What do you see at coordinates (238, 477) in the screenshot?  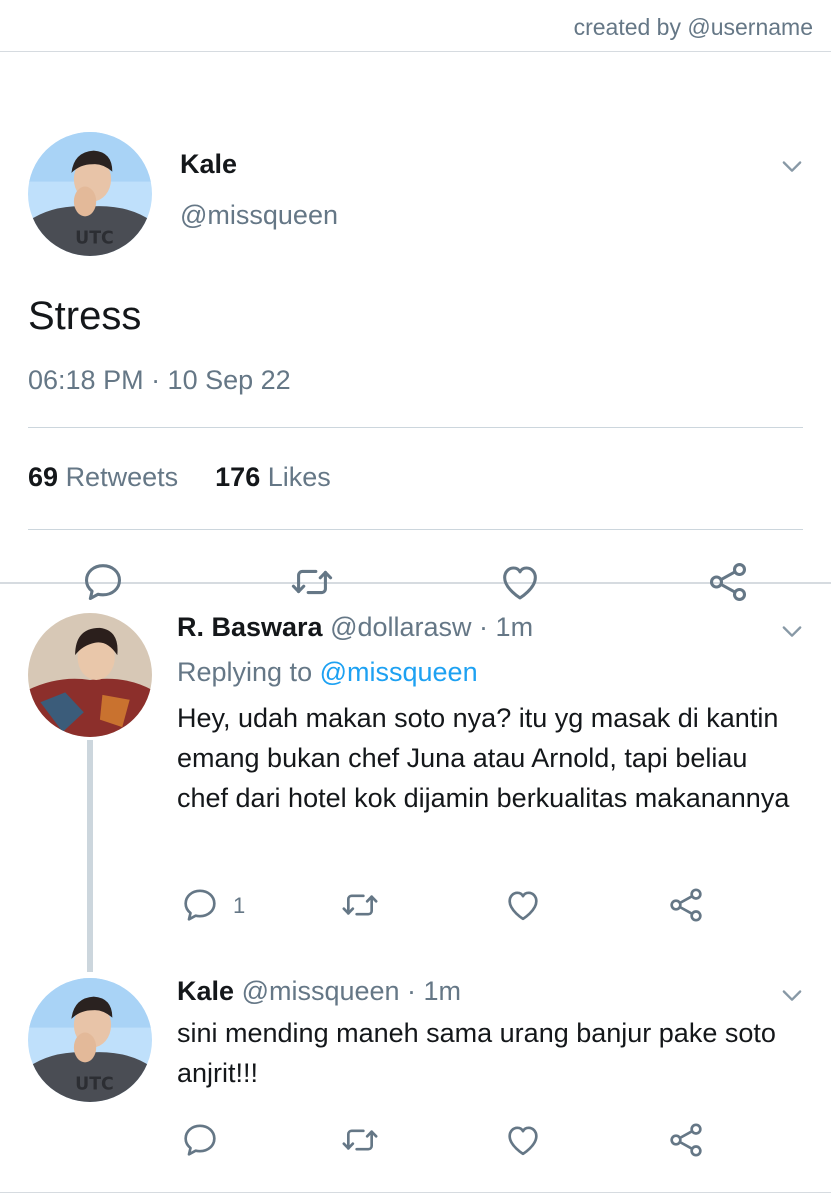 I see `likes-count: 176` at bounding box center [238, 477].